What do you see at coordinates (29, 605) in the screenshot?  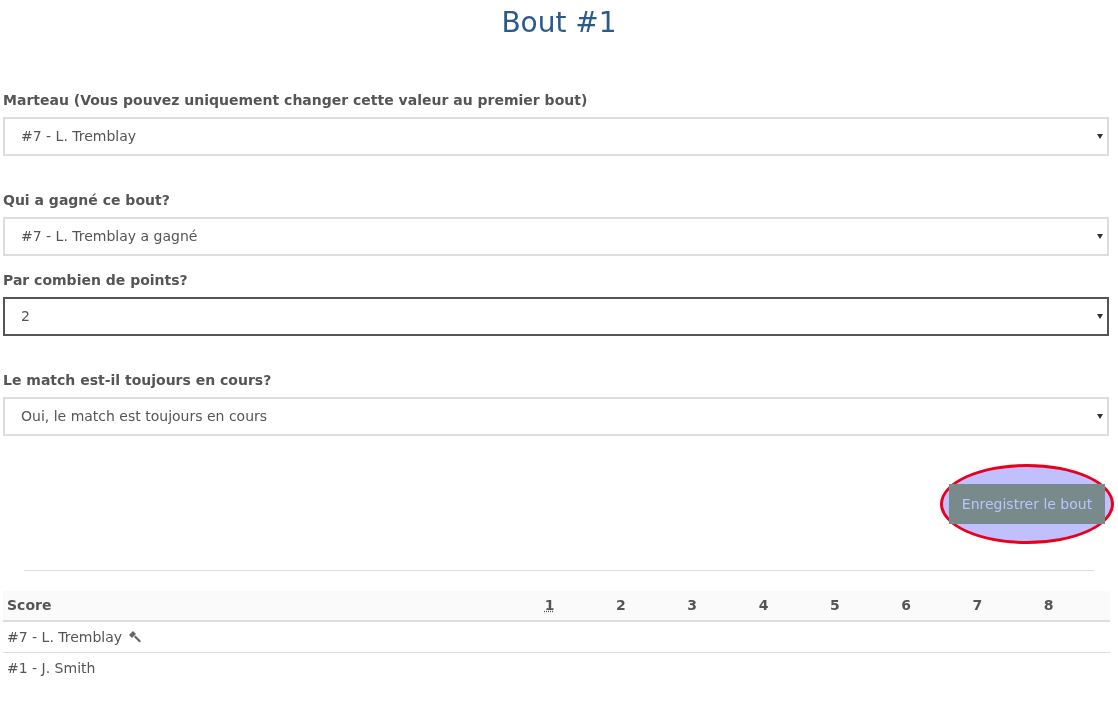 I see `column-header: Score` at bounding box center [29, 605].